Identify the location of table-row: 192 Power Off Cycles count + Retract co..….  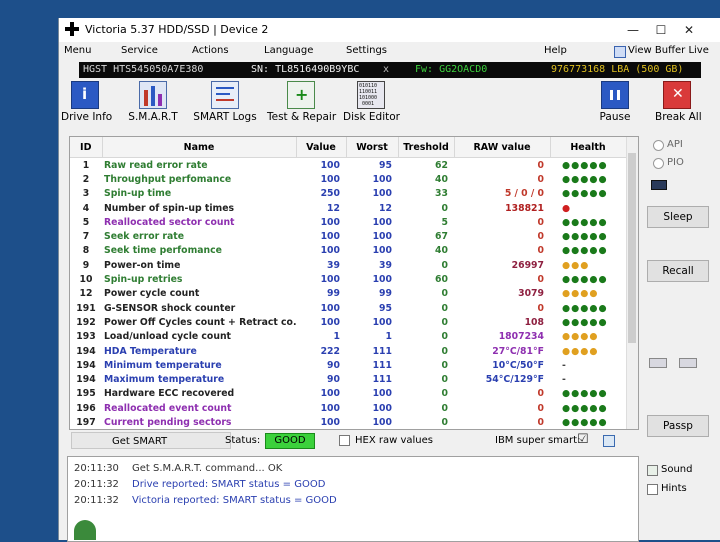
(348, 322).